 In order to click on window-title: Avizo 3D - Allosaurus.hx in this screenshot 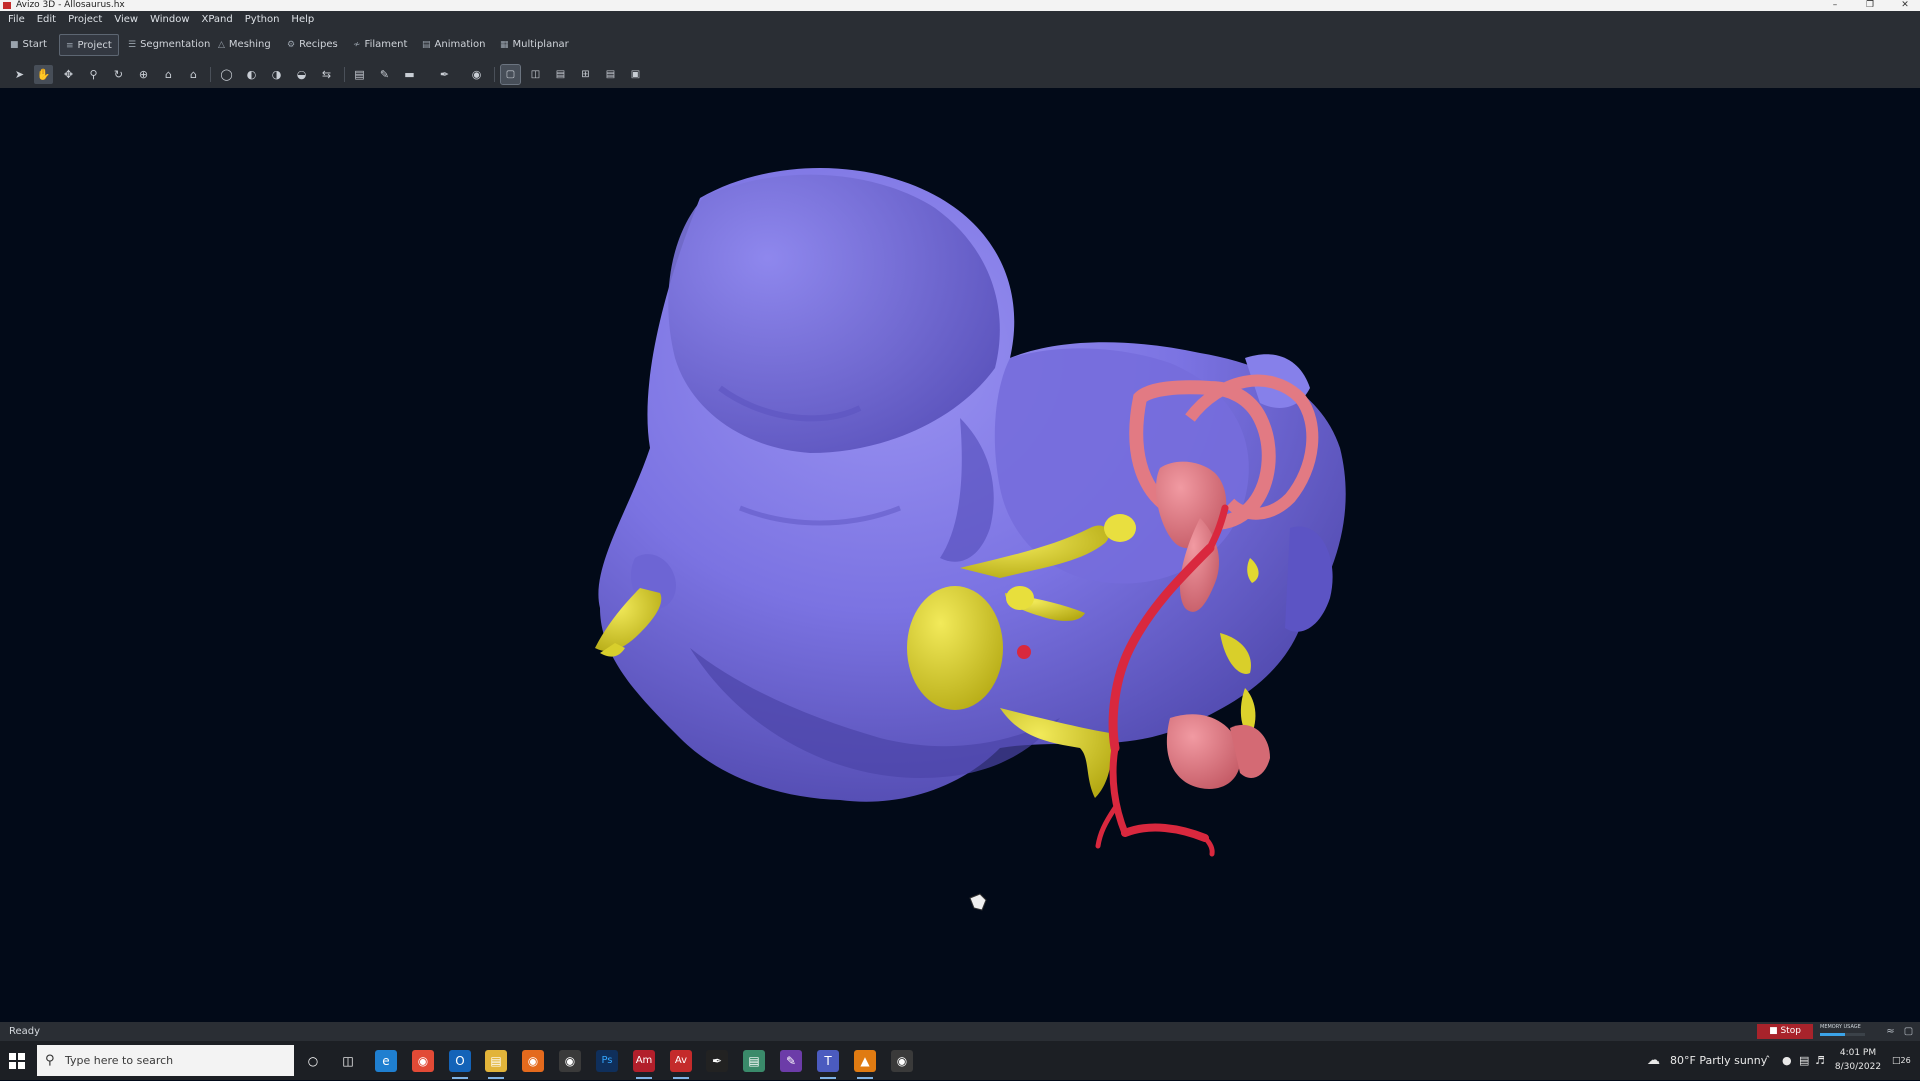, I will do `click(70, 5)`.